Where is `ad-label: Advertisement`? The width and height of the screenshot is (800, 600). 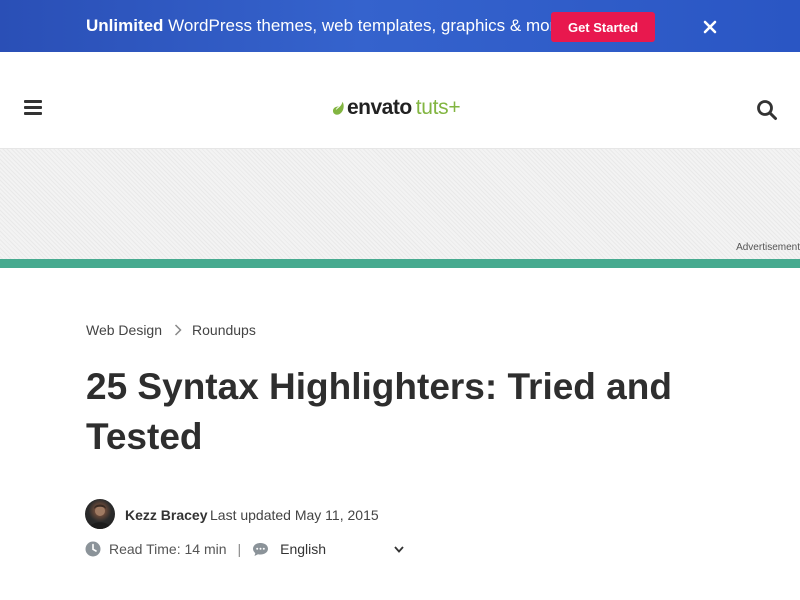
ad-label: Advertisement is located at coordinates (768, 247).